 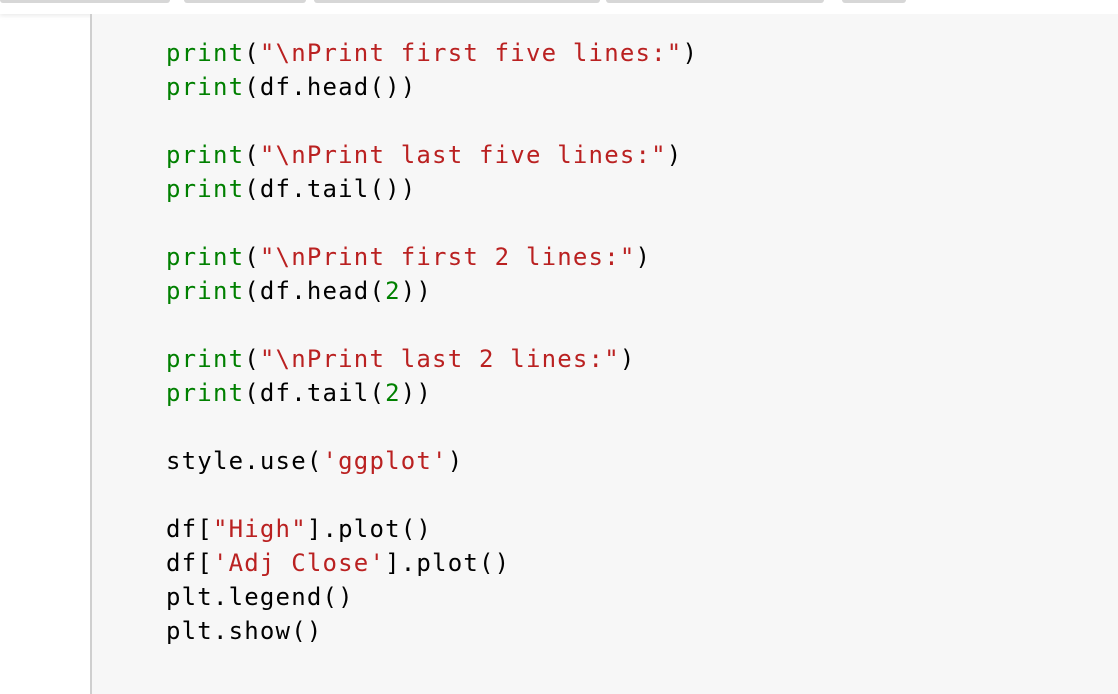 What do you see at coordinates (260, 597) in the screenshot?
I see `code-token-plain: plt.legend()` at bounding box center [260, 597].